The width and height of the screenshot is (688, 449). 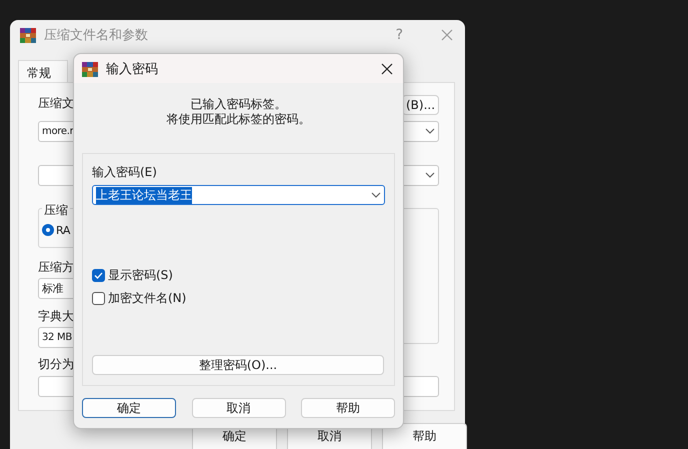 I want to click on field-label: 切分为, so click(x=56, y=364).